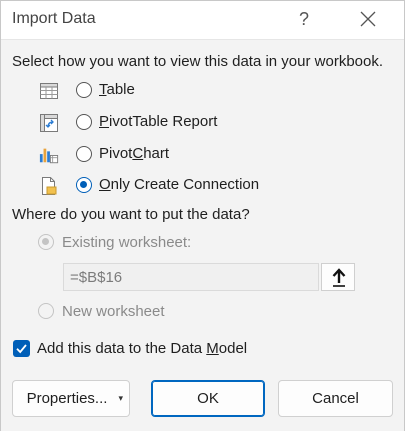 This screenshot has height=431, width=405. Describe the element at coordinates (46, 311) in the screenshot. I see `new-worksheet-radio` at that location.